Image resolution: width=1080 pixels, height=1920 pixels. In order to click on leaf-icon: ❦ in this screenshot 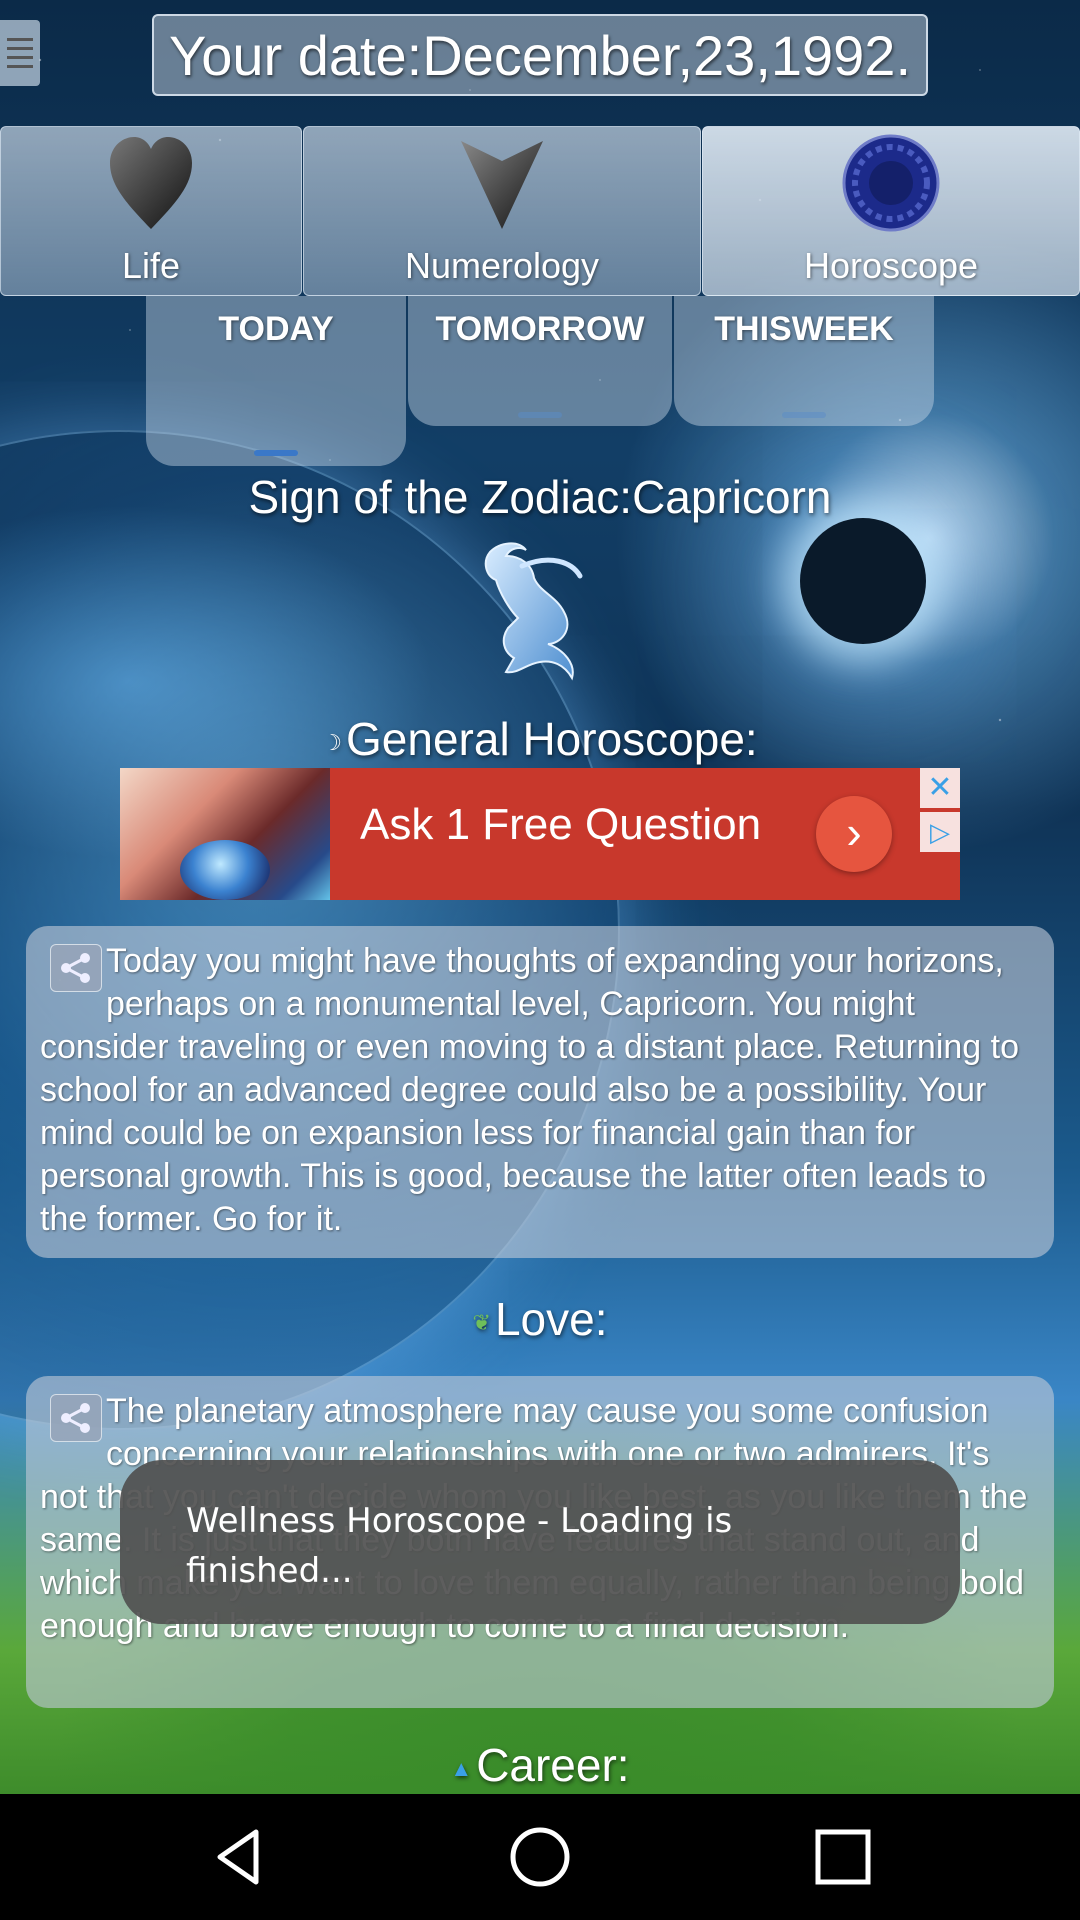, I will do `click(481, 1322)`.